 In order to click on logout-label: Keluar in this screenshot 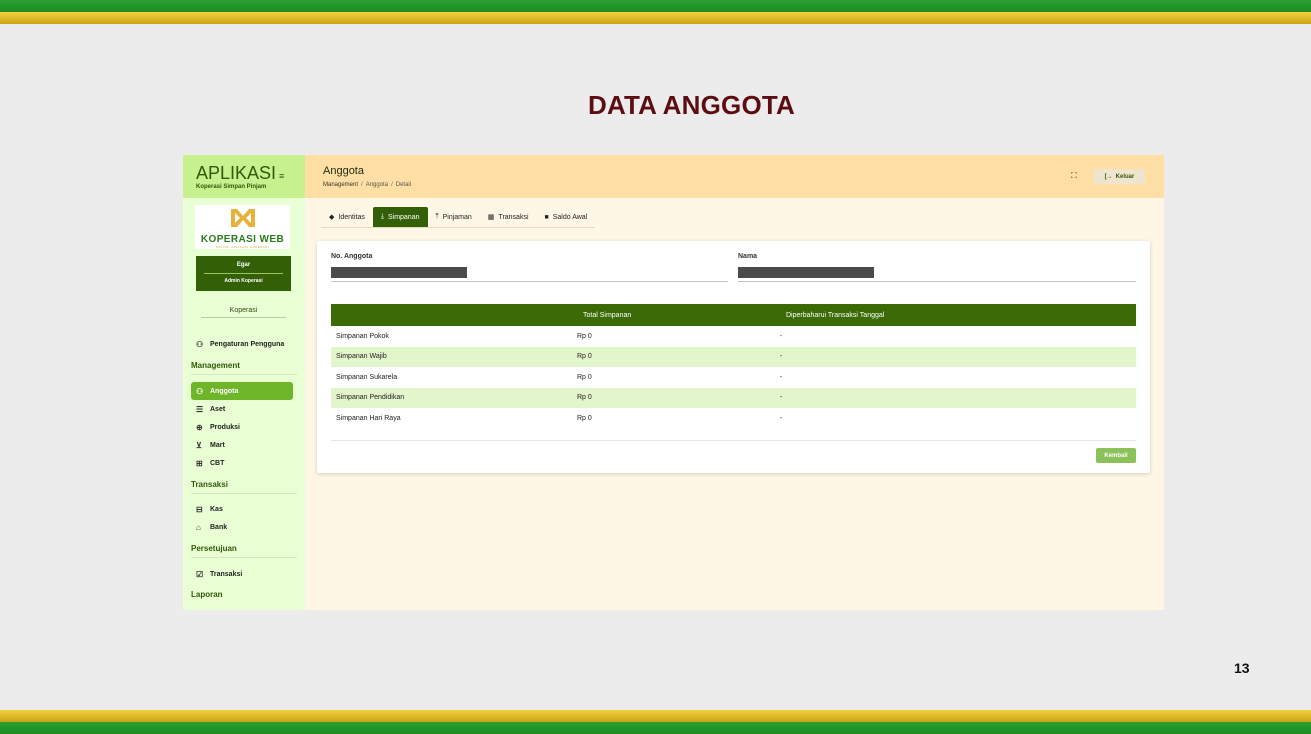, I will do `click(1125, 176)`.